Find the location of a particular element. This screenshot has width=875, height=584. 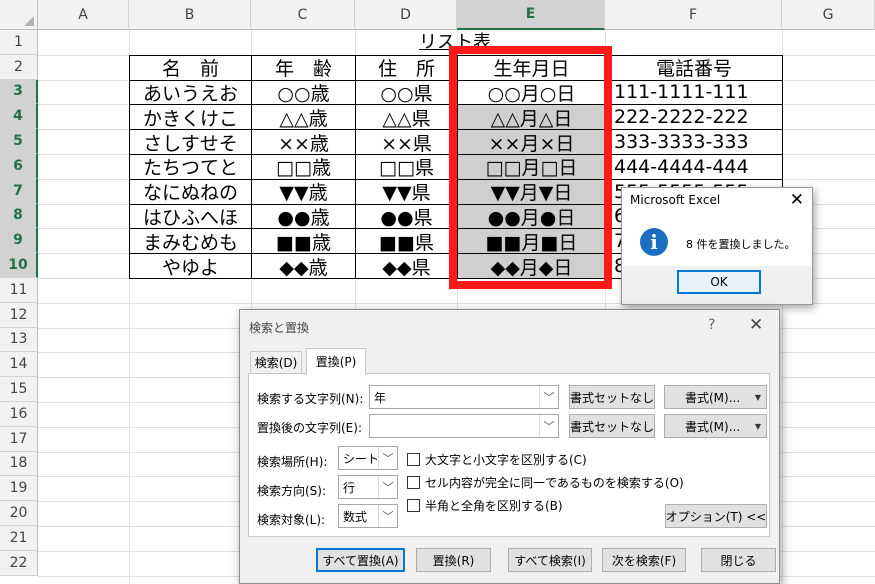

close-button: 閉じる is located at coordinates (738, 560).